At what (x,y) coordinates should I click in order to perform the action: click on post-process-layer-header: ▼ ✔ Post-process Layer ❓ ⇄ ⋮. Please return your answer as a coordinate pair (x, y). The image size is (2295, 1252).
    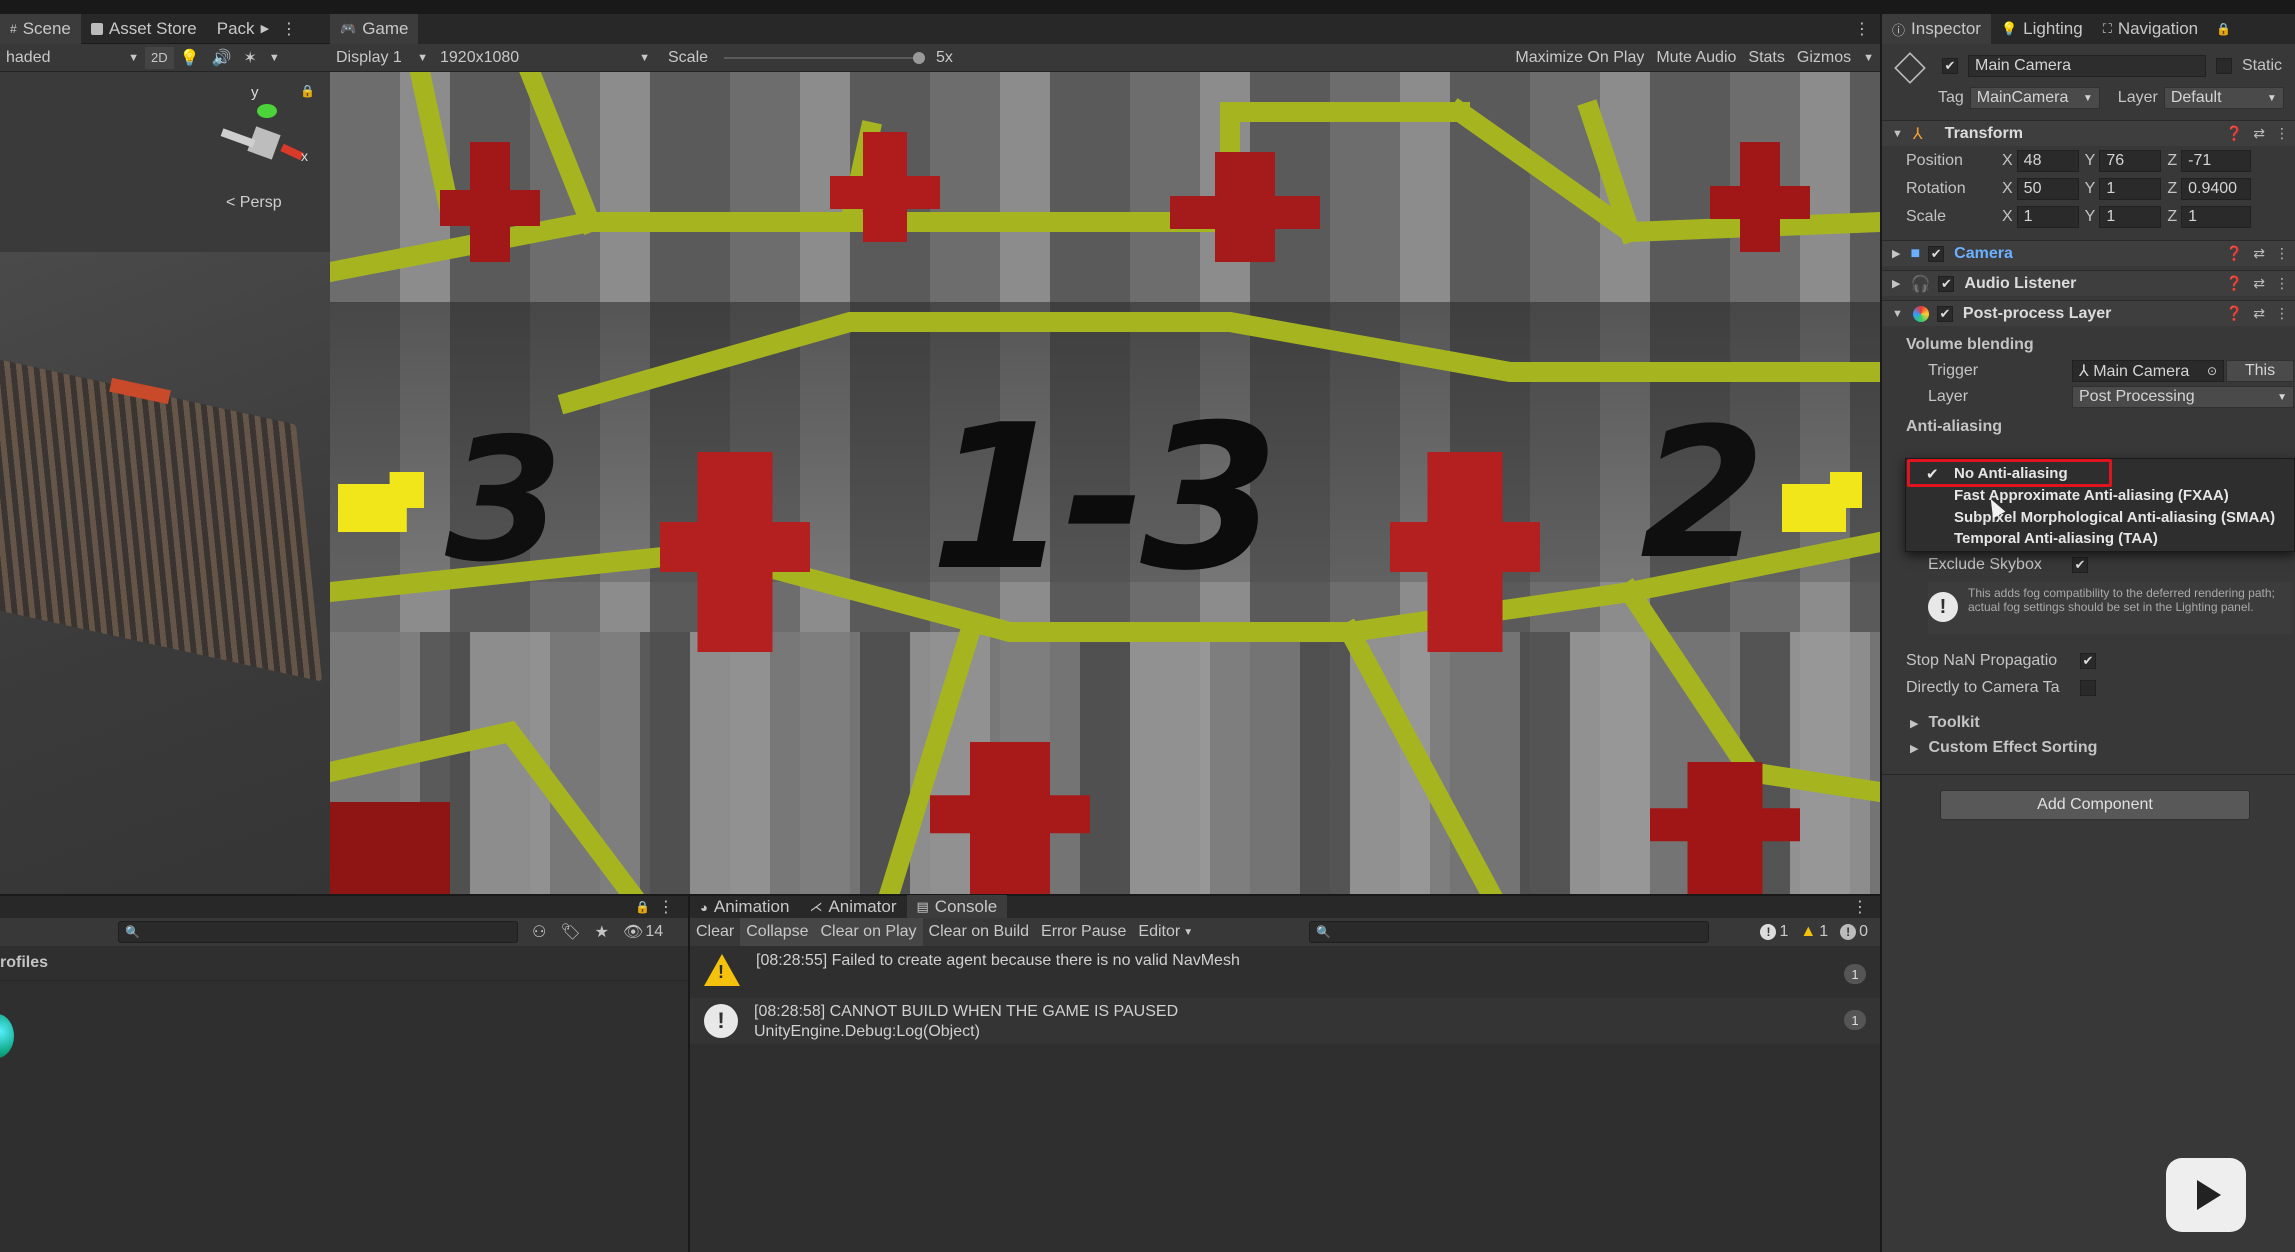
    Looking at the image, I should click on (2088, 313).